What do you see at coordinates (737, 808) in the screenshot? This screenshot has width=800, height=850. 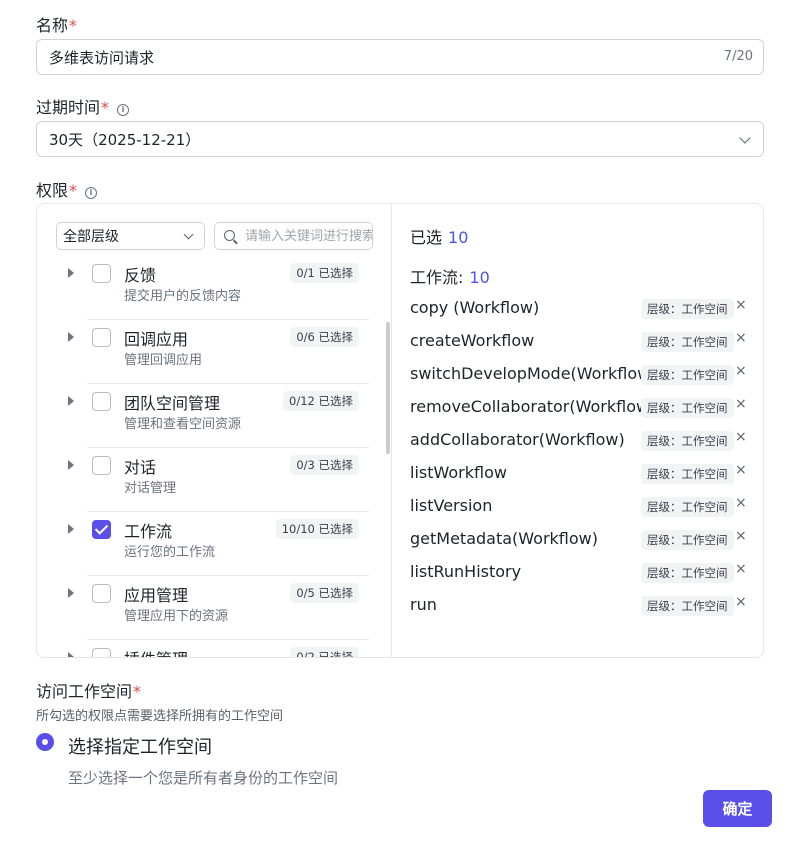 I see `confirm-button: 确定` at bounding box center [737, 808].